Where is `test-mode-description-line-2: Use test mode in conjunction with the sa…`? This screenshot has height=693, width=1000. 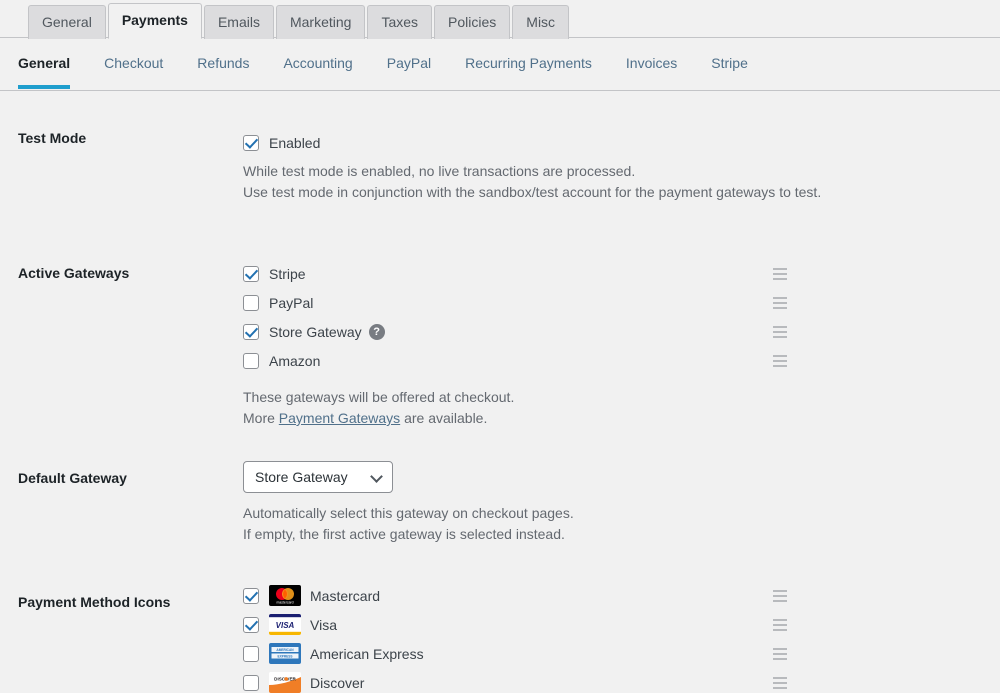
test-mode-description-line-2: Use test mode in conjunction with the sa… is located at coordinates (532, 192).